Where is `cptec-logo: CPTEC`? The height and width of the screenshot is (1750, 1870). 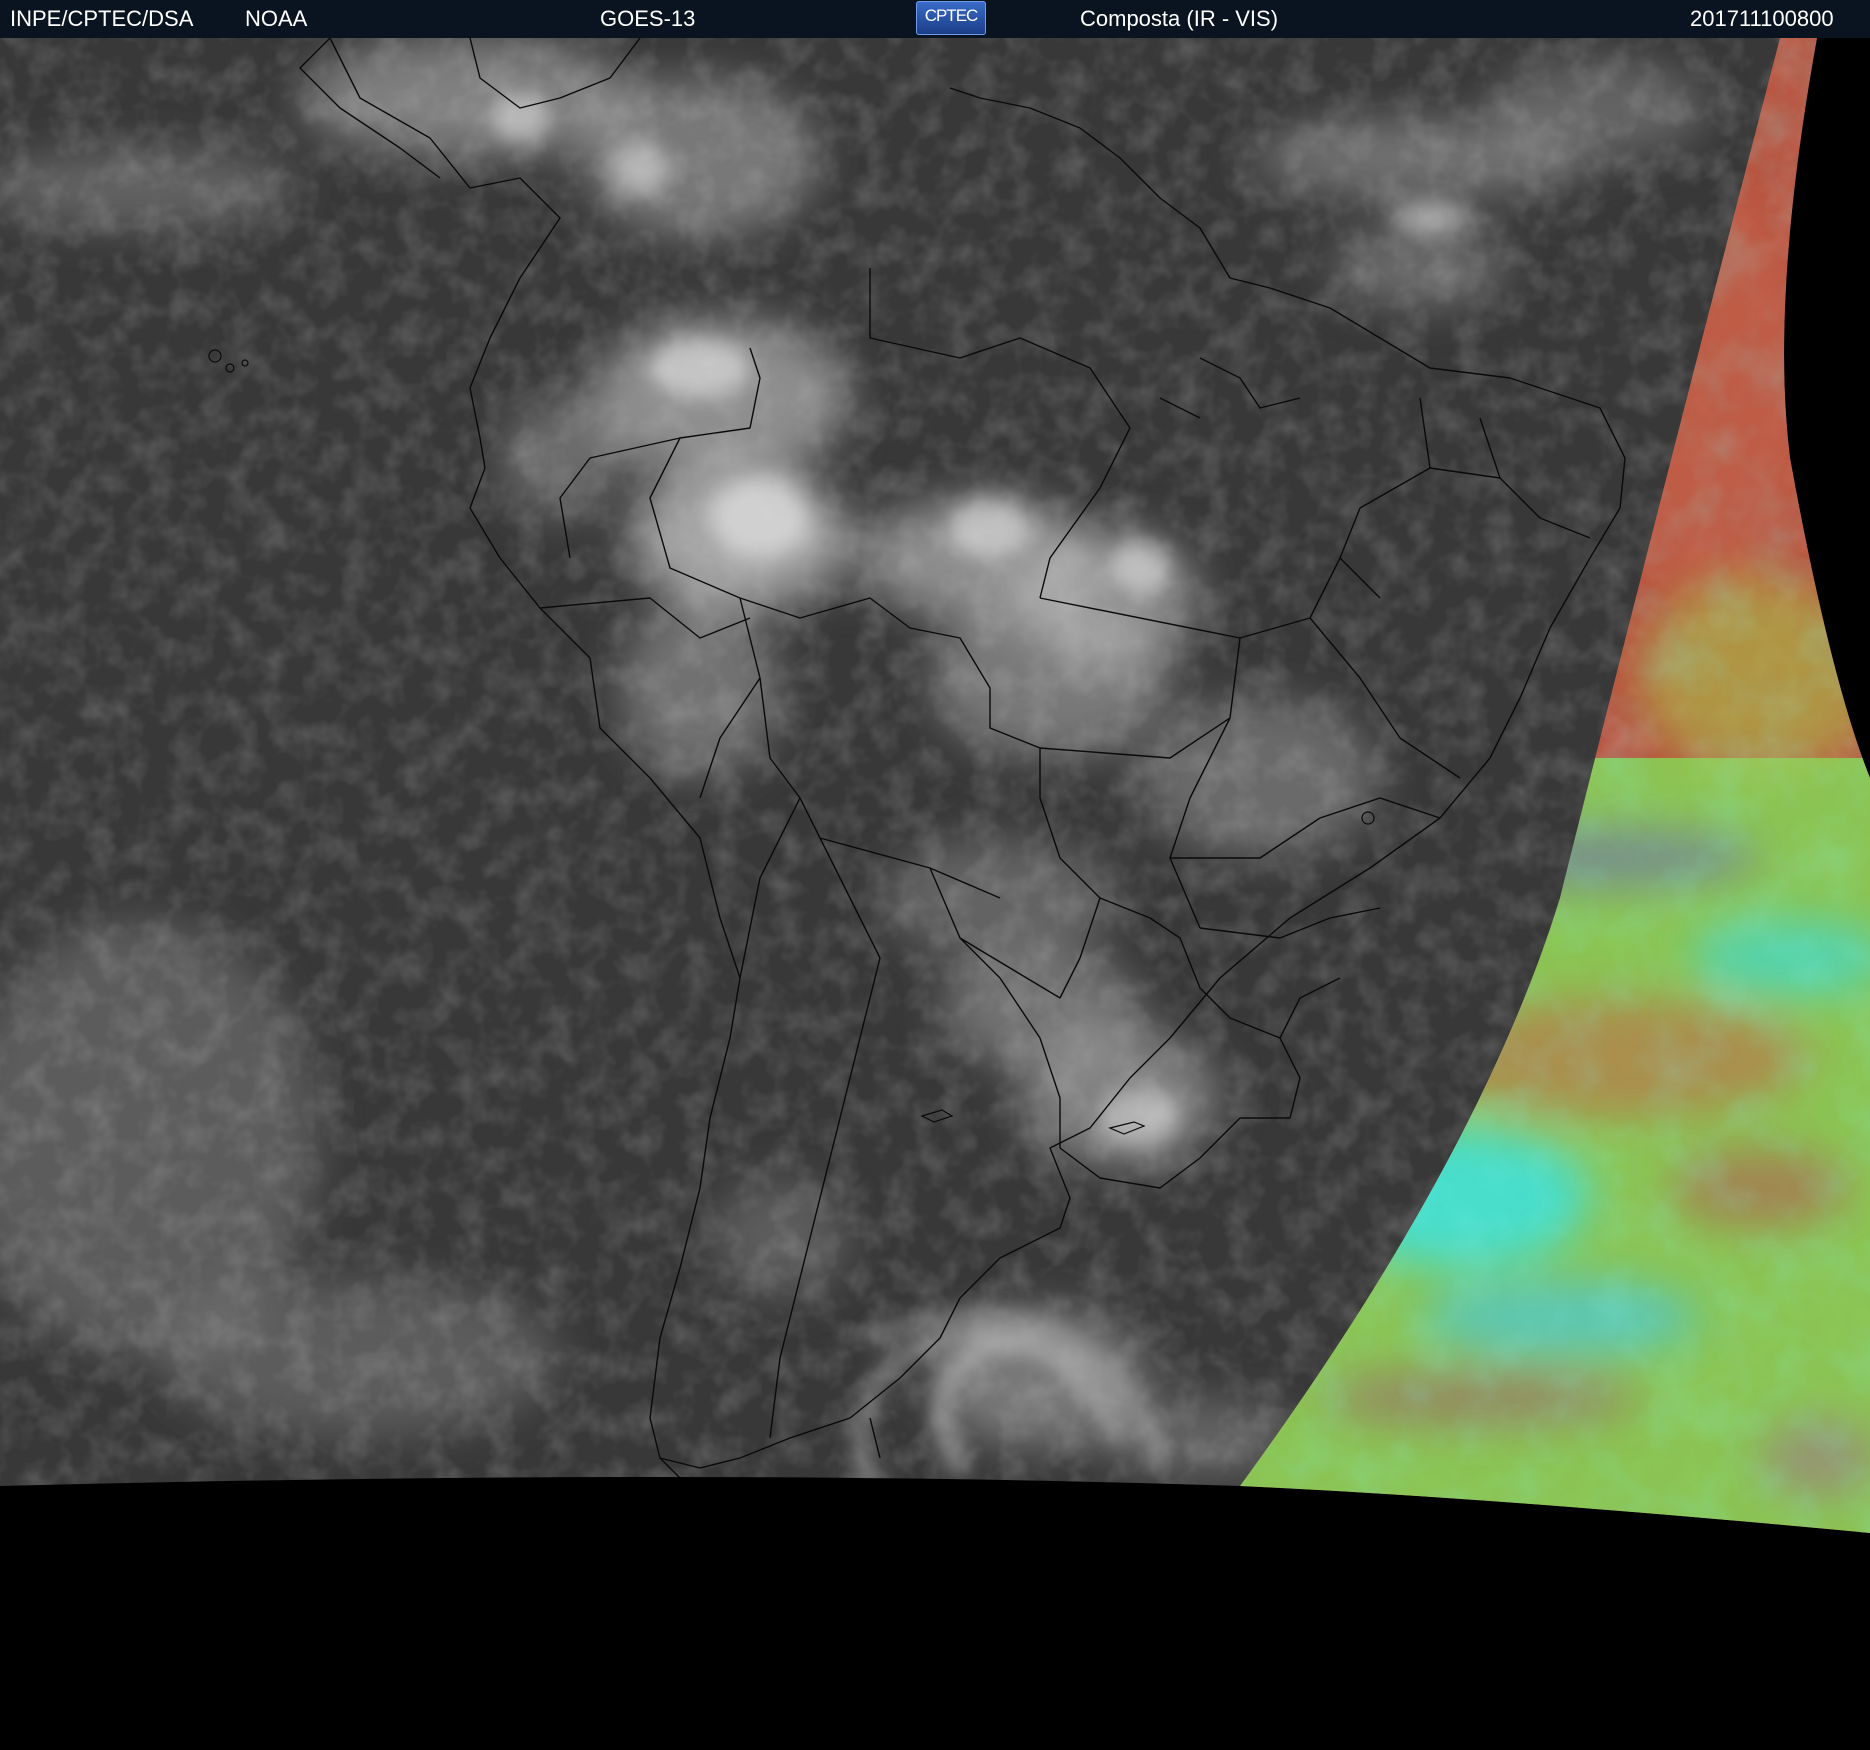 cptec-logo: CPTEC is located at coordinates (951, 18).